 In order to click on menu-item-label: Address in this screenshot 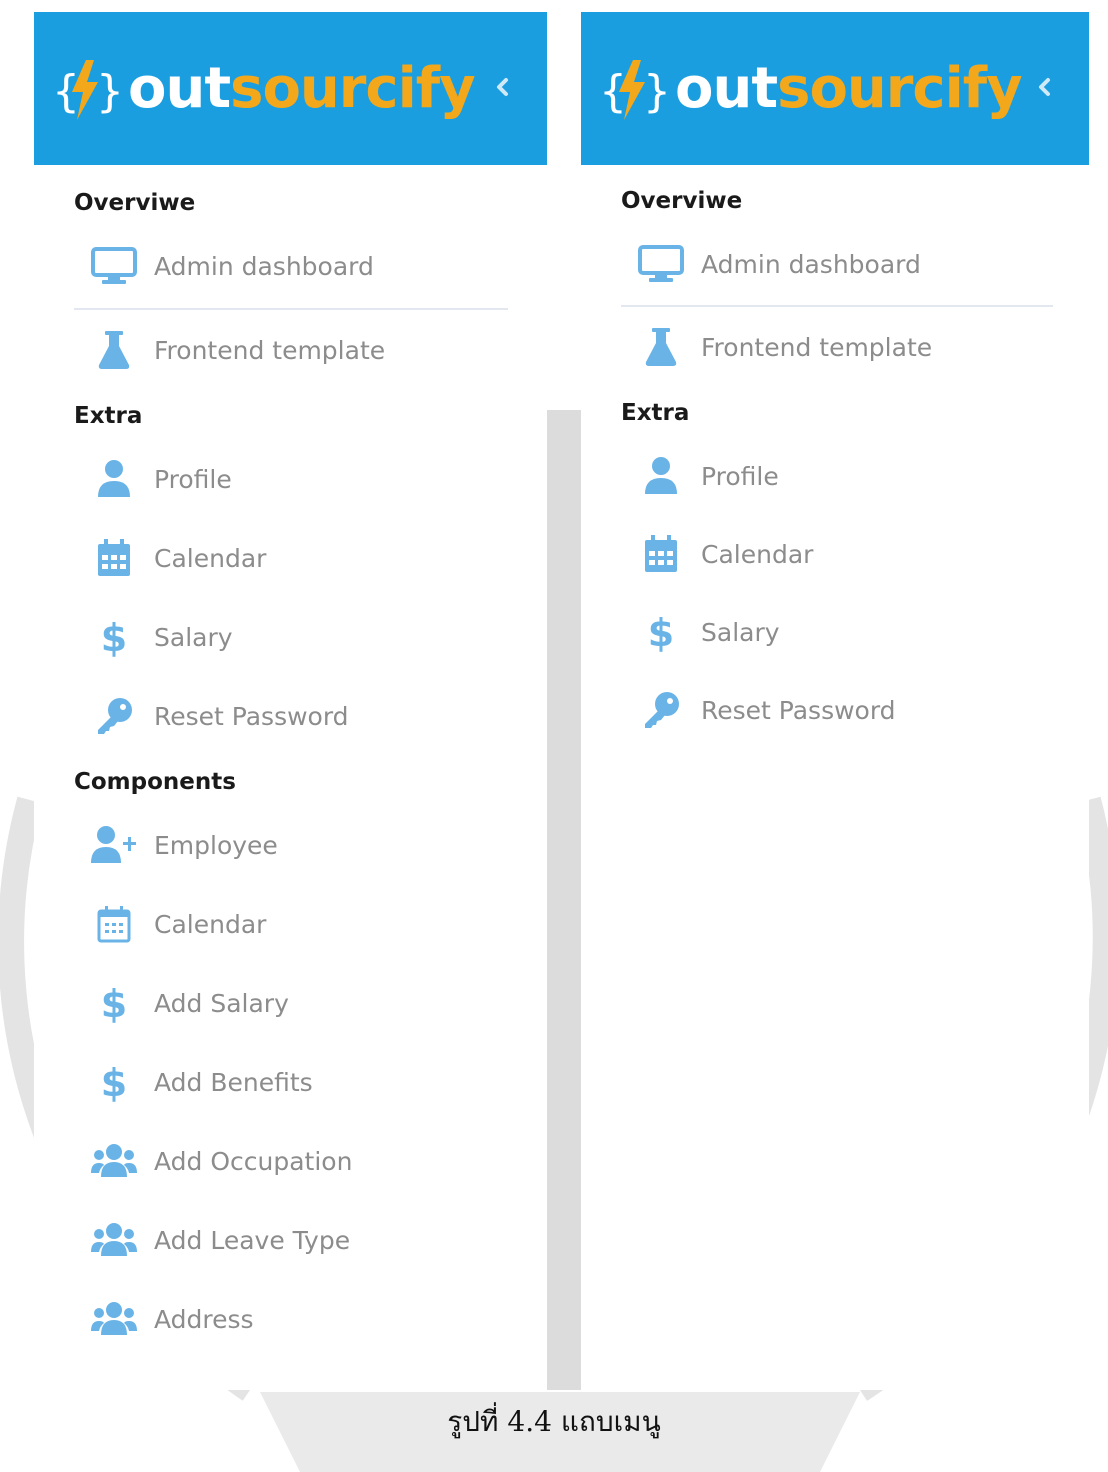, I will do `click(204, 1319)`.